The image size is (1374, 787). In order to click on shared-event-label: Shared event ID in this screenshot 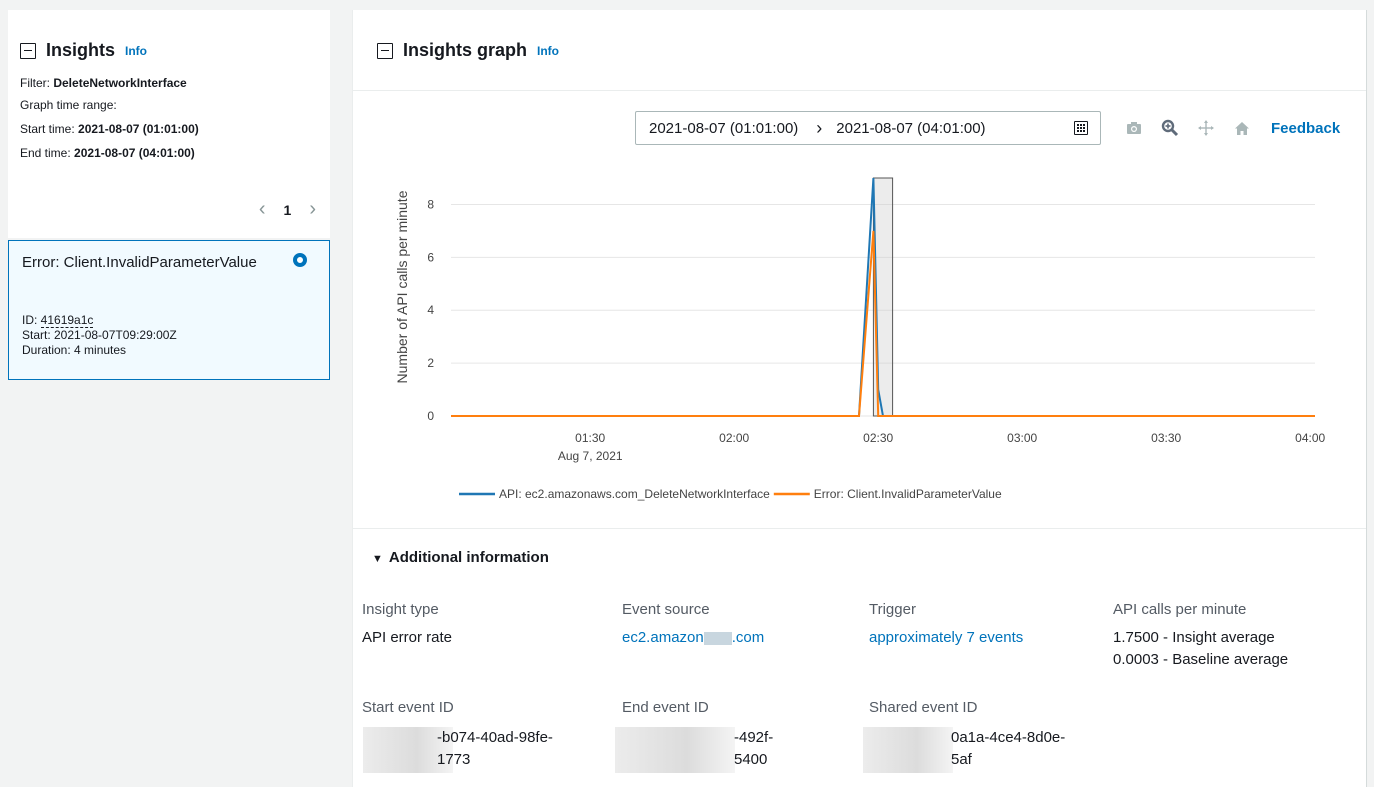, I will do `click(923, 707)`.